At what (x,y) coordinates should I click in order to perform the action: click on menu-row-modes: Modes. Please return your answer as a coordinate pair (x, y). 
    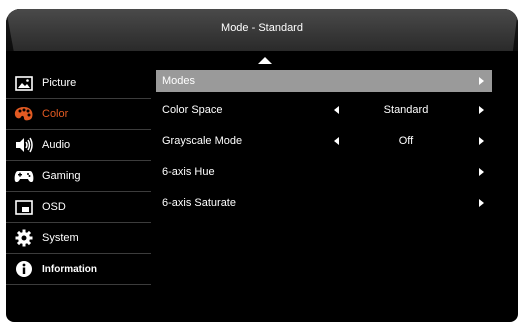
    Looking at the image, I should click on (324, 81).